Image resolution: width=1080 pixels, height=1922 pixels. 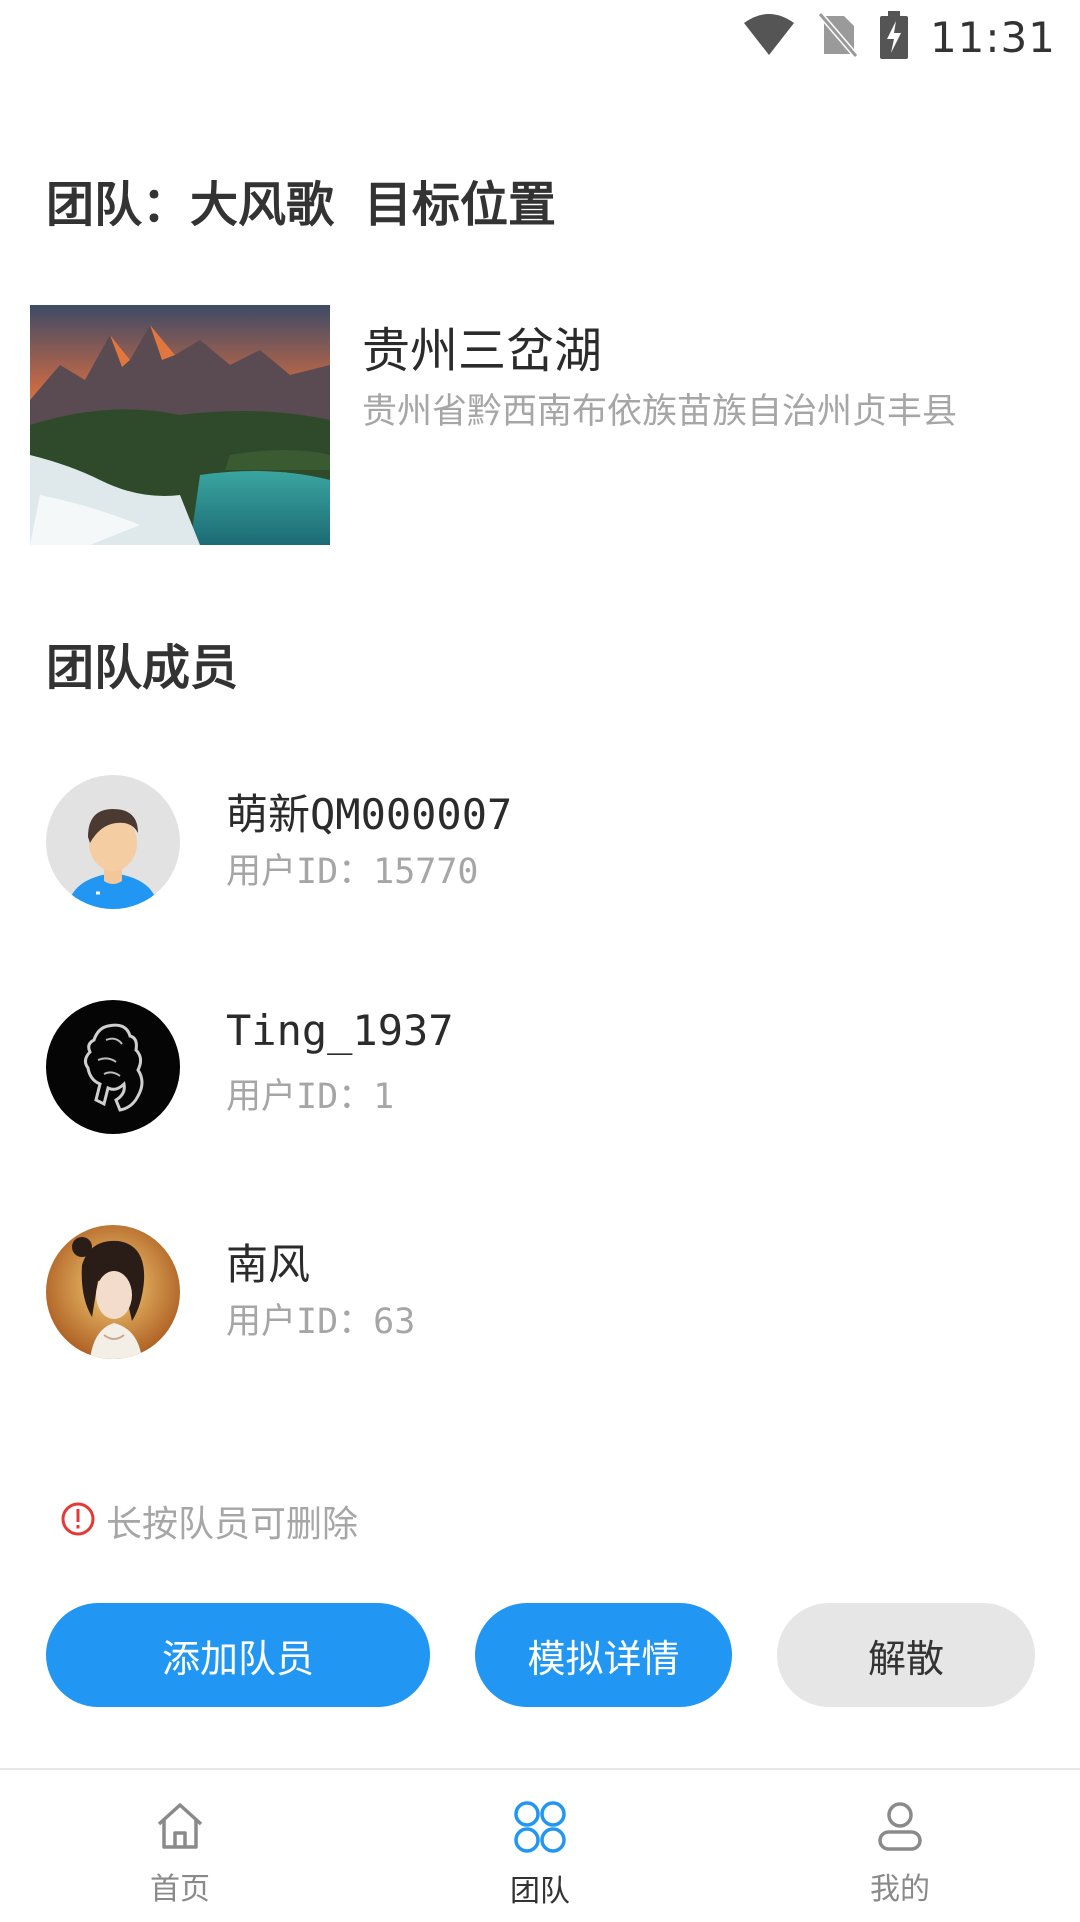 What do you see at coordinates (190, 205) in the screenshot?
I see `team-name: 团队：大风歌` at bounding box center [190, 205].